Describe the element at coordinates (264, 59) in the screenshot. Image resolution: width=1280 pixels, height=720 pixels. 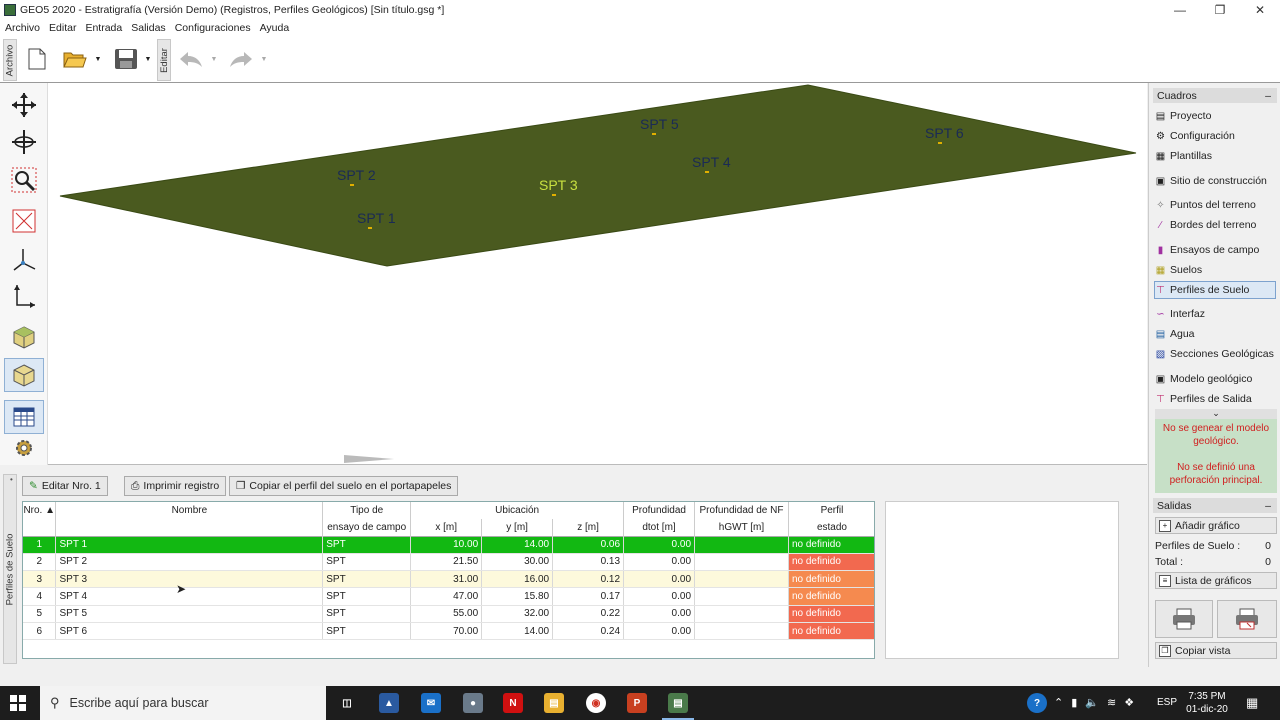
I see `redo-dropdown-icon: ▼` at that location.